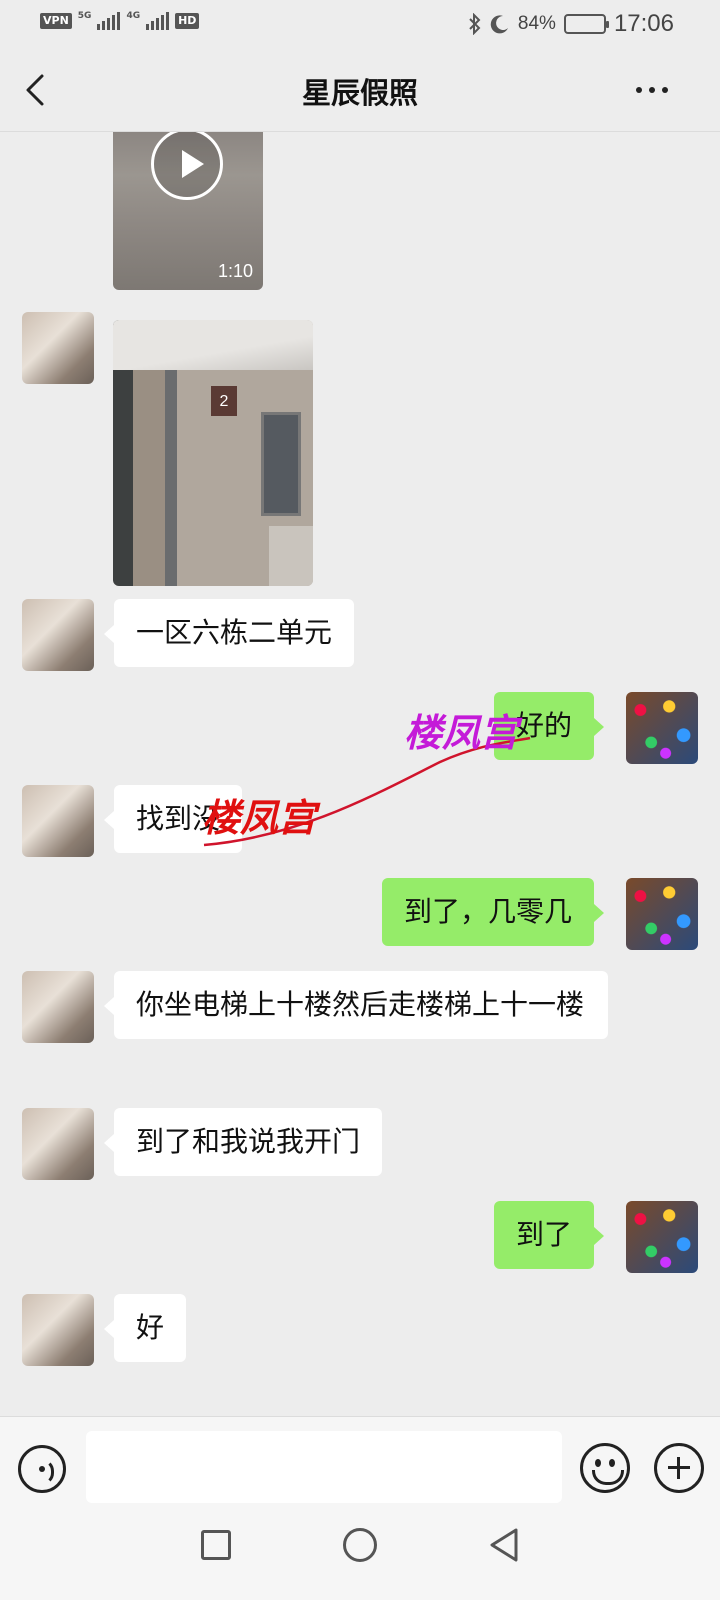 This screenshot has width=720, height=1600. I want to click on plus-icon, so click(679, 1468).